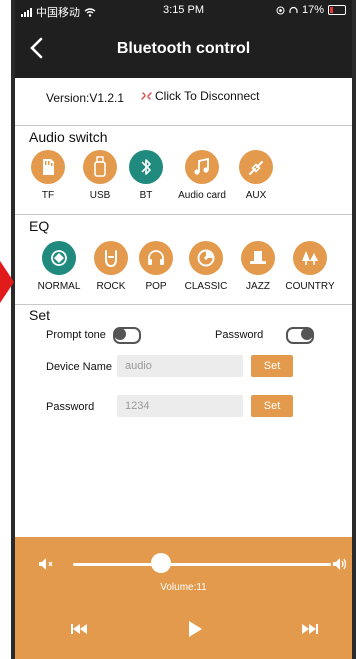  Describe the element at coordinates (207, 96) in the screenshot. I see `disconnect-label: Click To Disconnect` at that location.